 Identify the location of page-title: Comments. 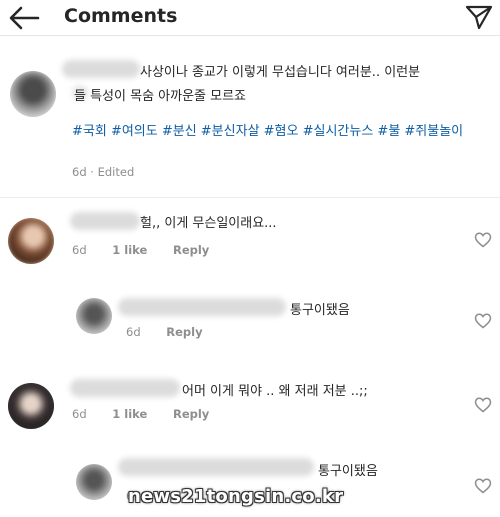
(121, 16).